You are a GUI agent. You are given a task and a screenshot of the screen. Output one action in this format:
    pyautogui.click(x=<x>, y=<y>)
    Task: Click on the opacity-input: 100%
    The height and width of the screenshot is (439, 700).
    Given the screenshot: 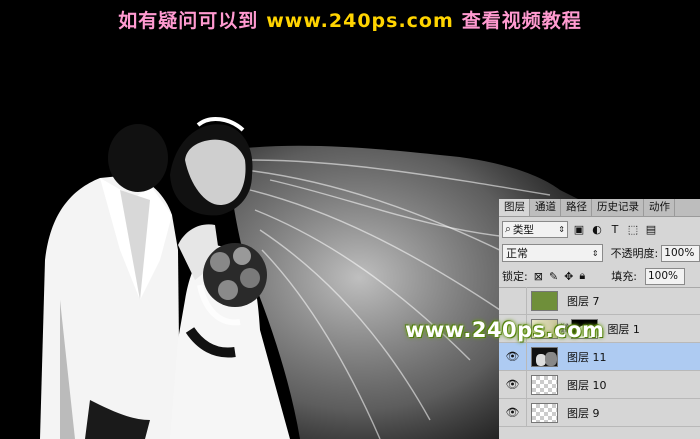 What is the action you would take?
    pyautogui.click(x=680, y=253)
    